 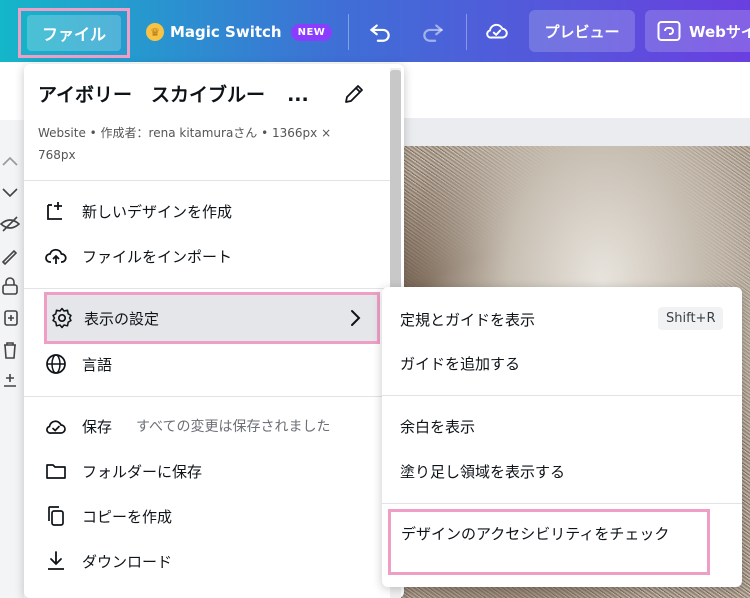 I want to click on new-design-icon, so click(x=54, y=211).